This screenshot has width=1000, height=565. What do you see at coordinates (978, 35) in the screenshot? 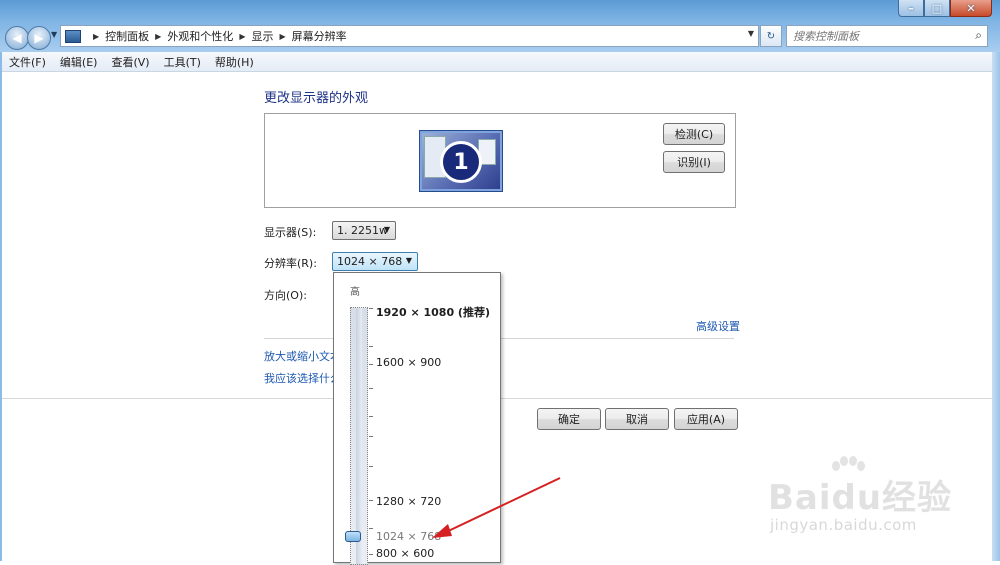
I see `search-icon: ⌕` at bounding box center [978, 35].